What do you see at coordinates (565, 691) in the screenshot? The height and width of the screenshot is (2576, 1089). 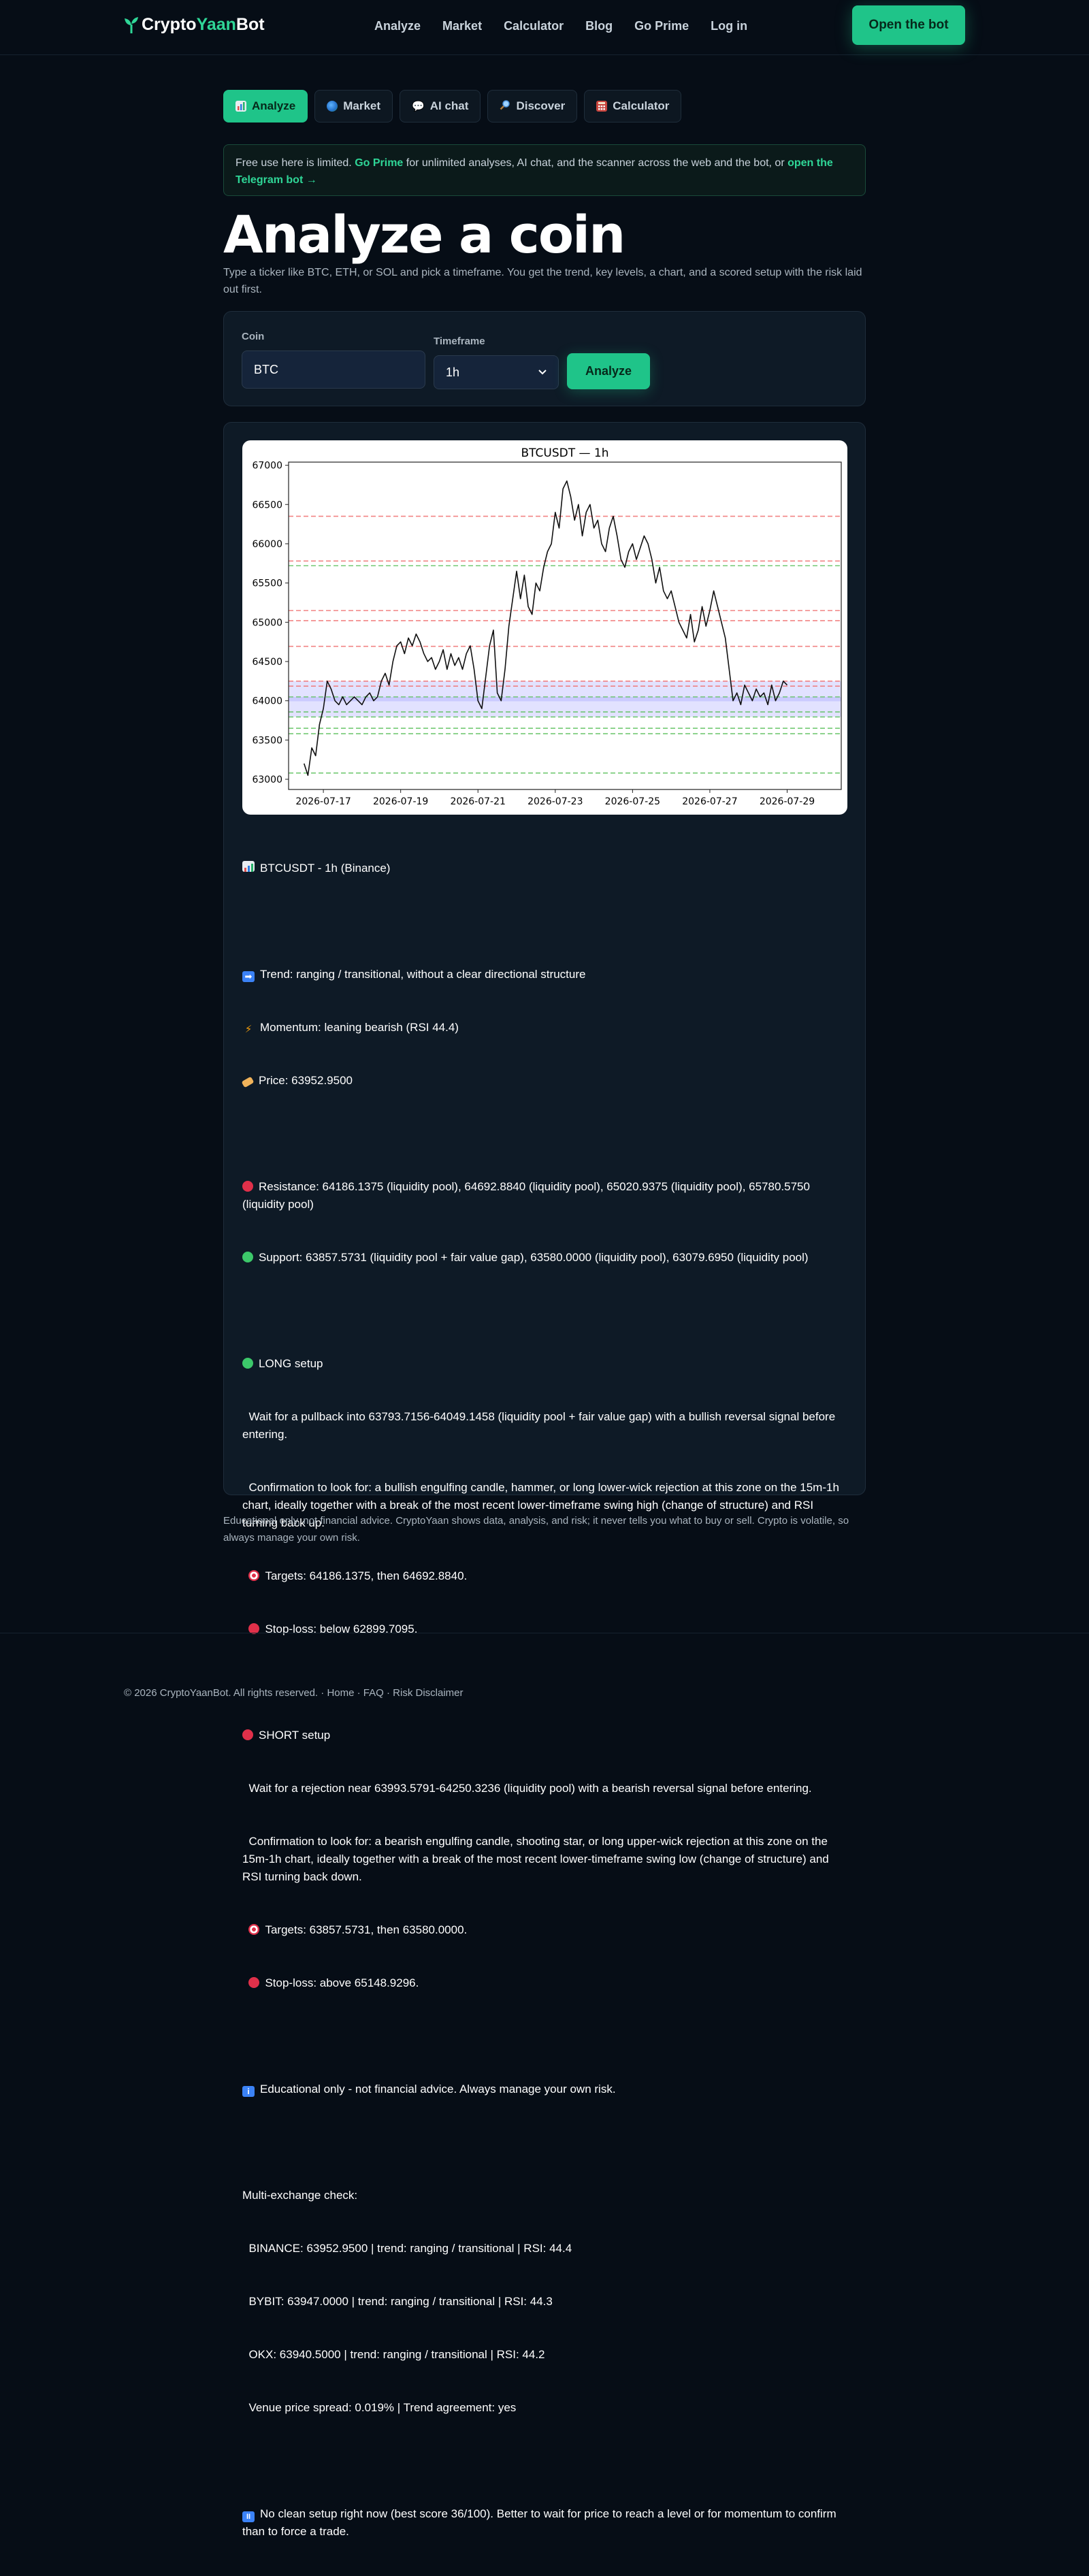 I see `chart-zone` at bounding box center [565, 691].